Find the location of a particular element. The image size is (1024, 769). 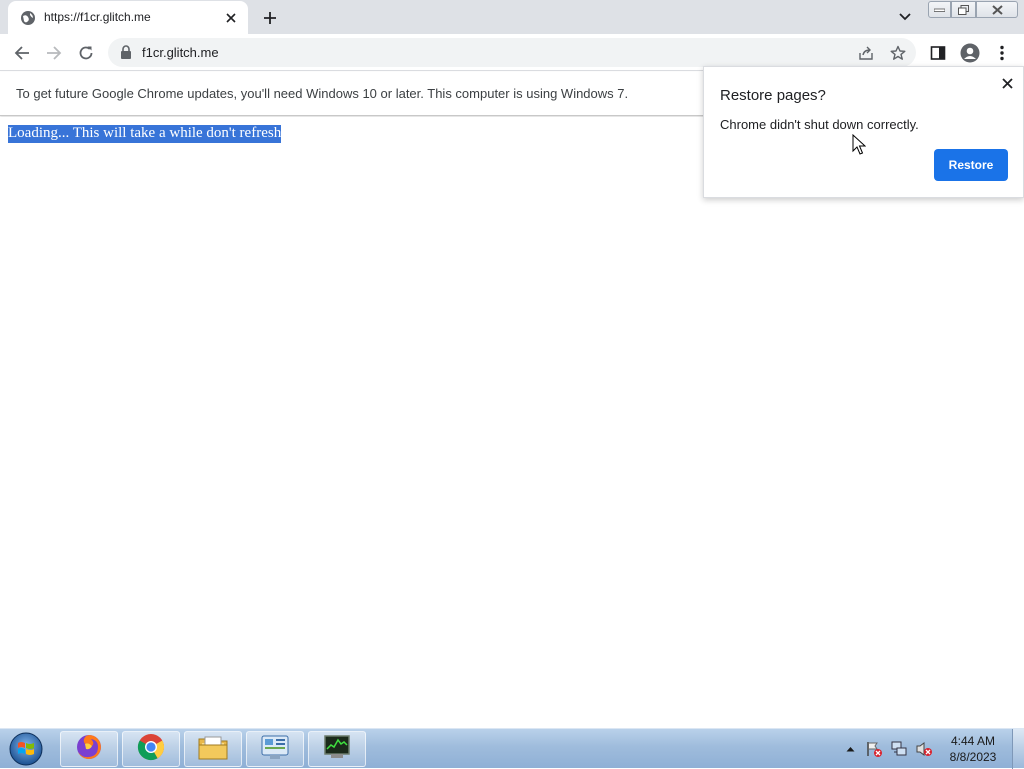

reload-icon is located at coordinates (86, 53).